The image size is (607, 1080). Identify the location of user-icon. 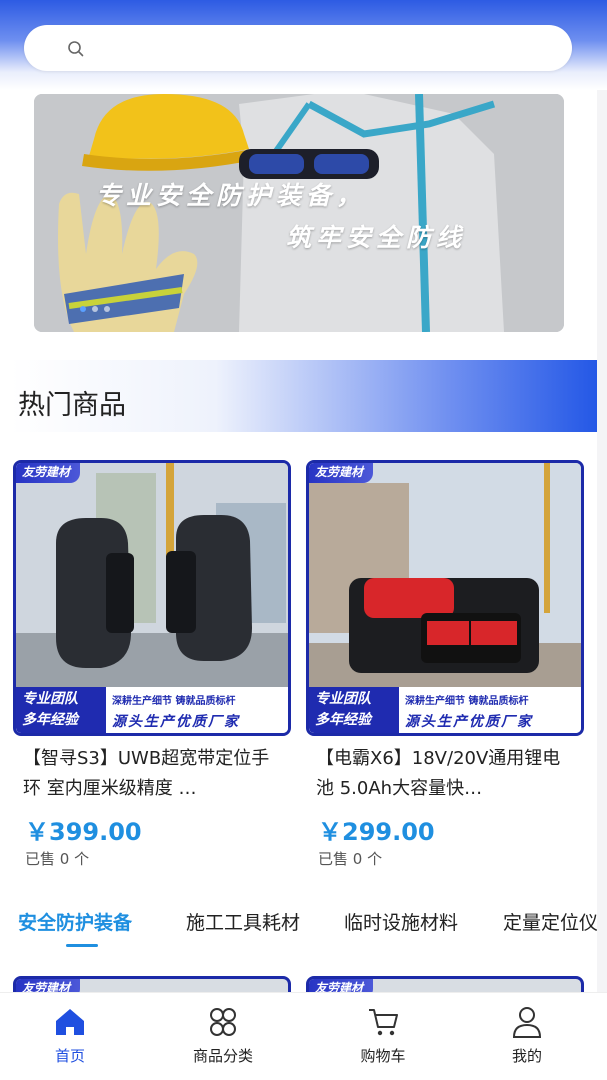
(527, 1022).